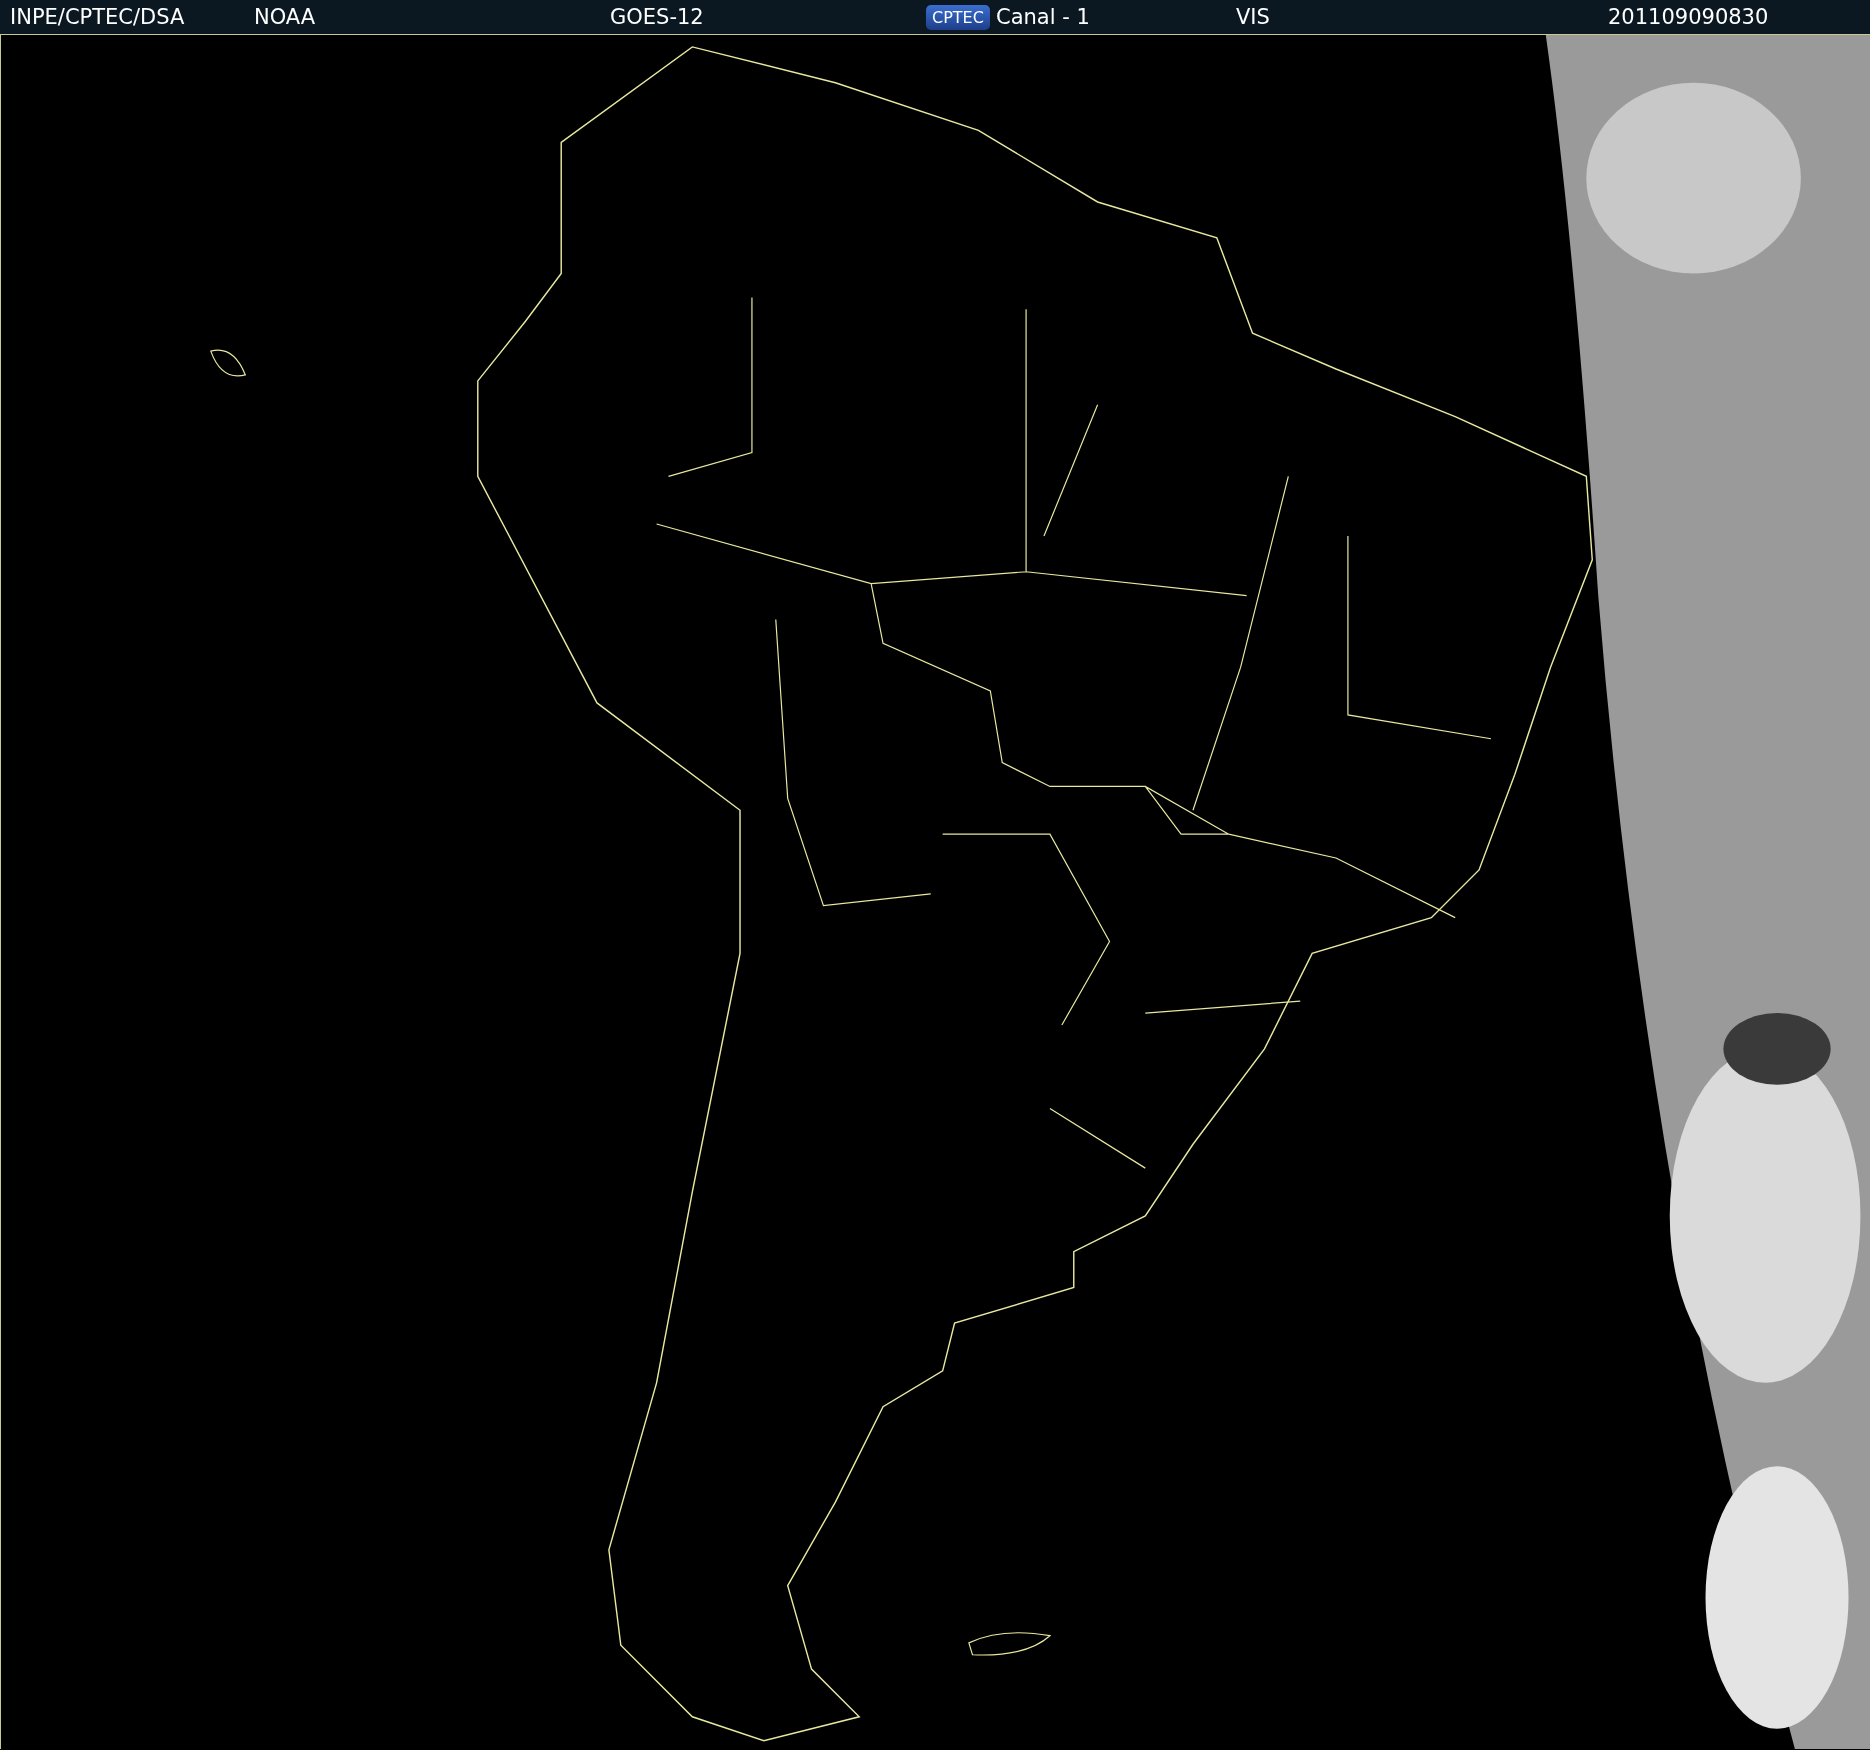  I want to click on channel-label: Canal - 1, so click(1043, 17).